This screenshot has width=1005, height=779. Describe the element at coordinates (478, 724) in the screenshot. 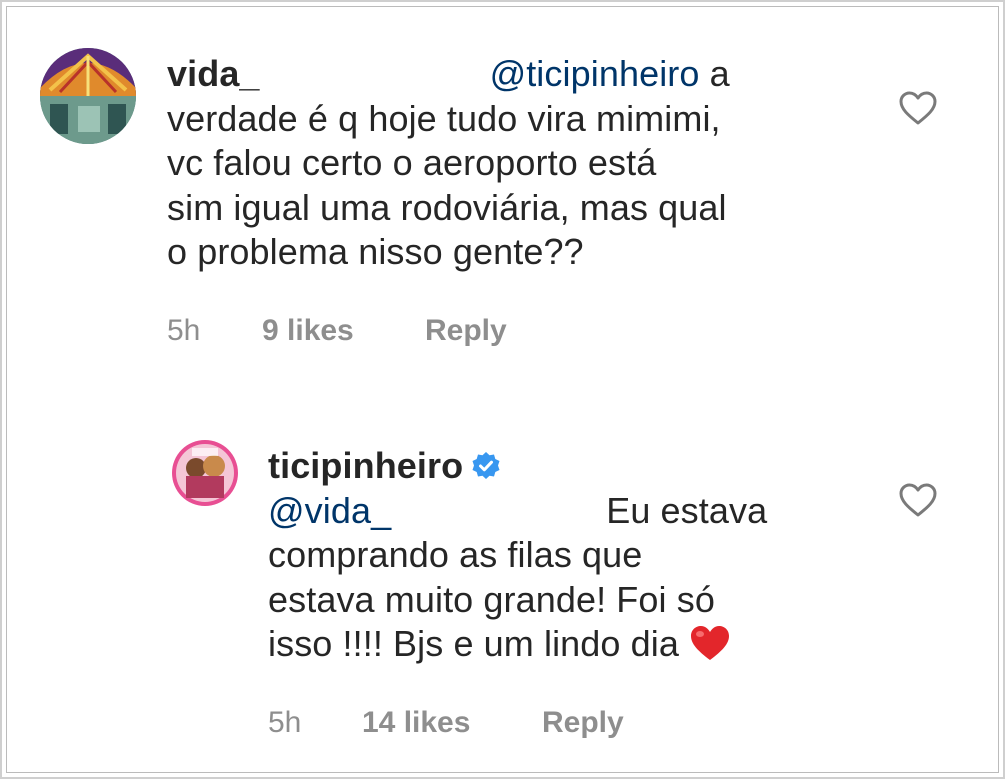

I see `comment-meta: 5h 14 likes Reply` at that location.